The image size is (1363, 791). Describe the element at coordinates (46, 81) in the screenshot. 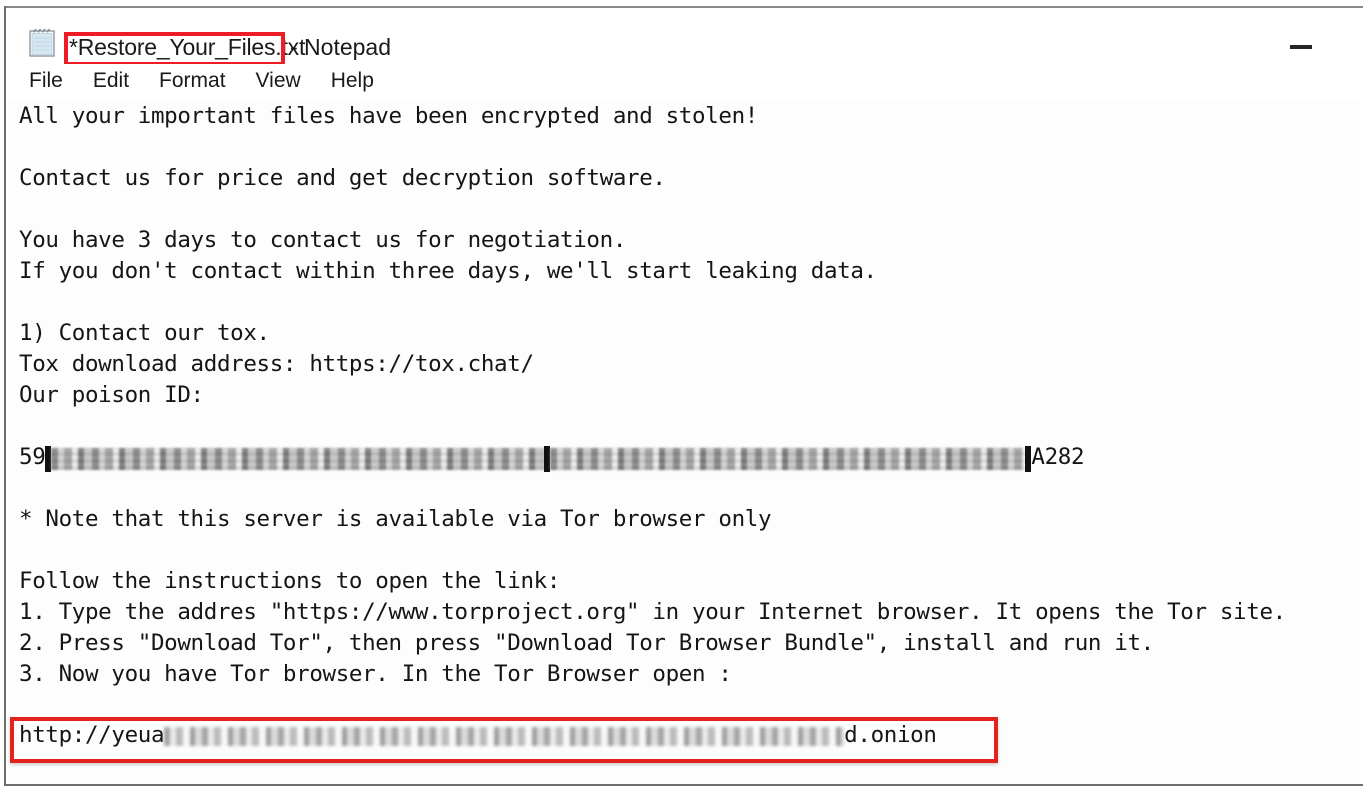

I see `menu-item-file: File` at that location.